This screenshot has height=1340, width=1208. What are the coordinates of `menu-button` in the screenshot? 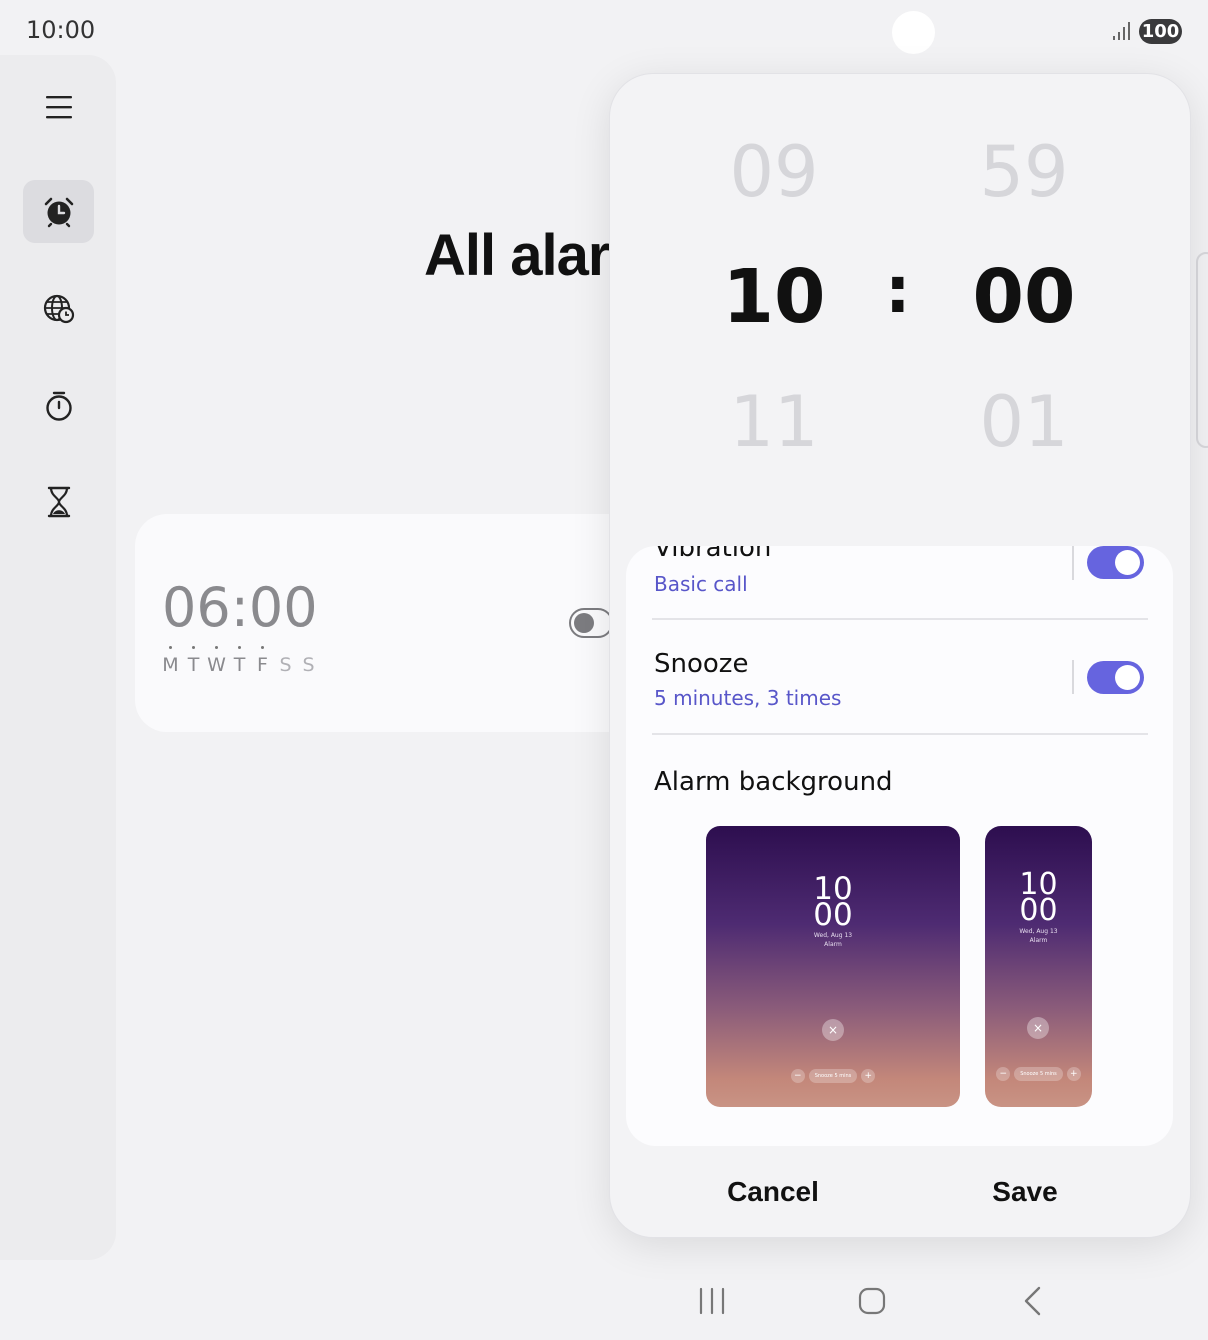 It's located at (58, 106).